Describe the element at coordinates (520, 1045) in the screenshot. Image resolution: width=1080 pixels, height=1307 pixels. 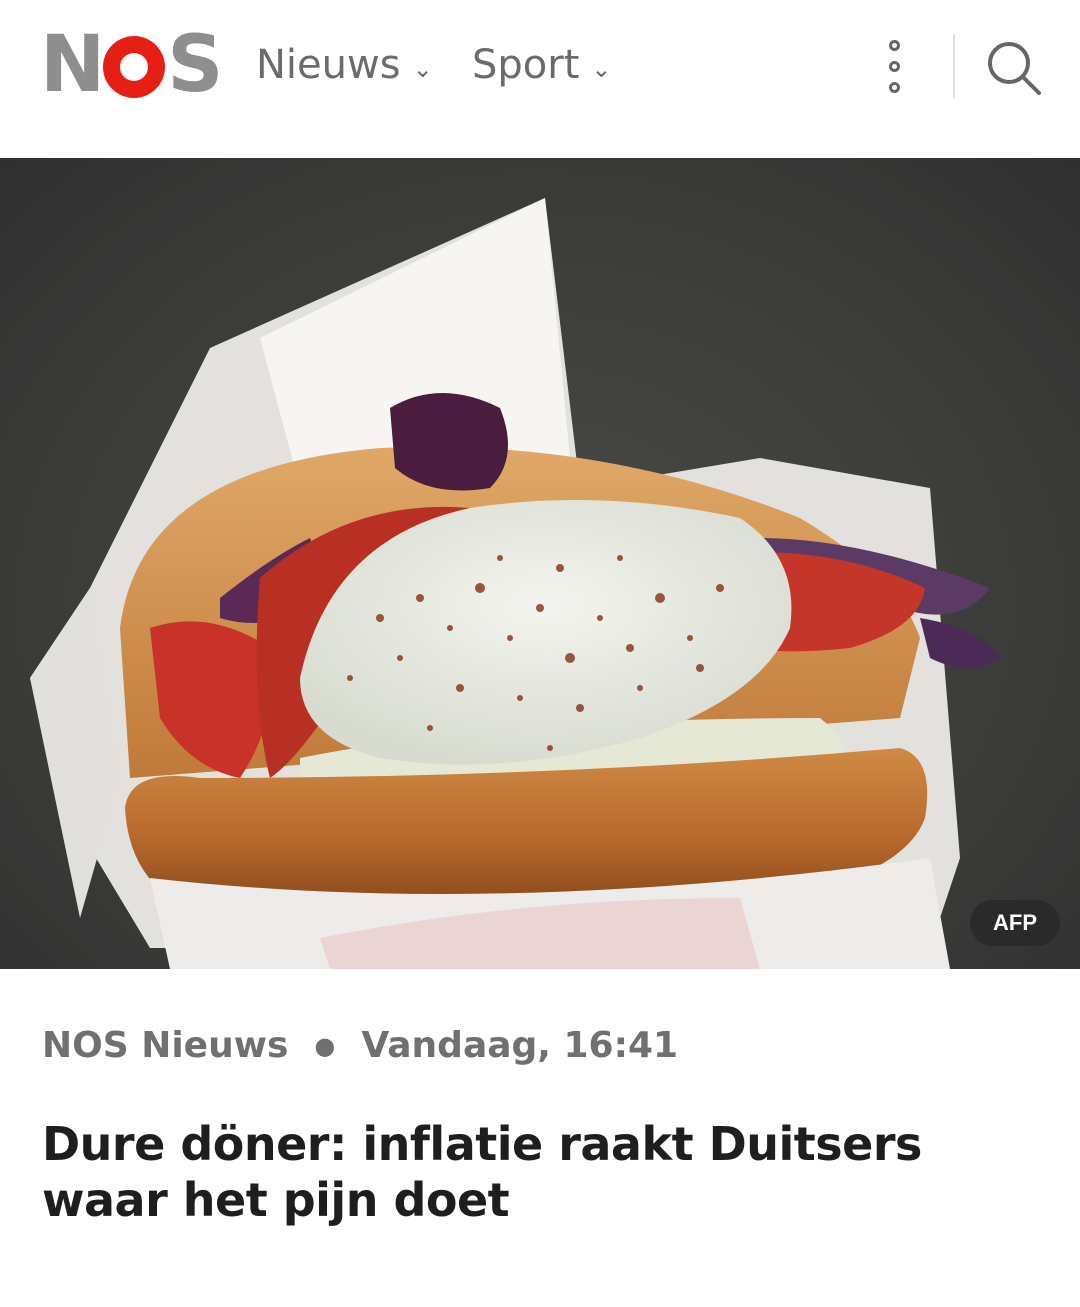
I see `article-timestamp: Vandaag, 16:41` at that location.